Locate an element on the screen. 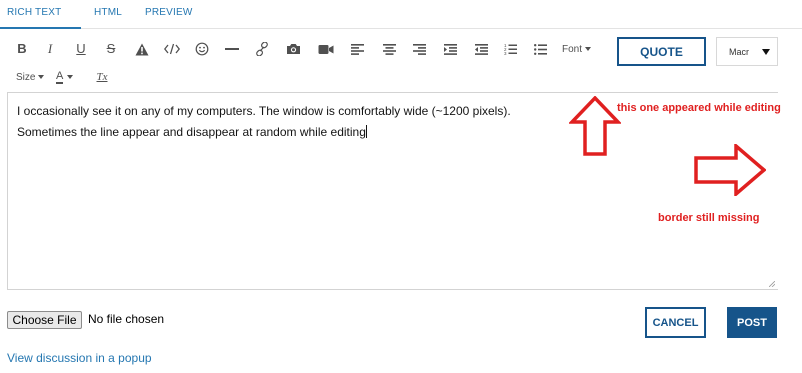 The image size is (802, 373). strikethrough-icon: S is located at coordinates (111, 48).